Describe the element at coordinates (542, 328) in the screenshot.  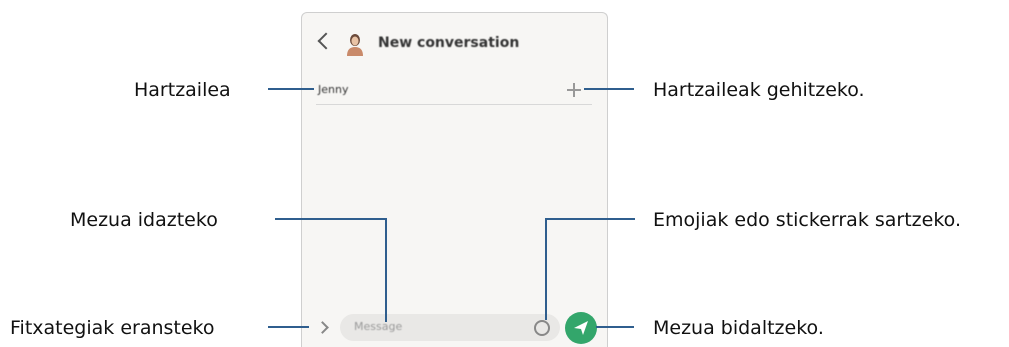
I see `emoji-icon` at that location.